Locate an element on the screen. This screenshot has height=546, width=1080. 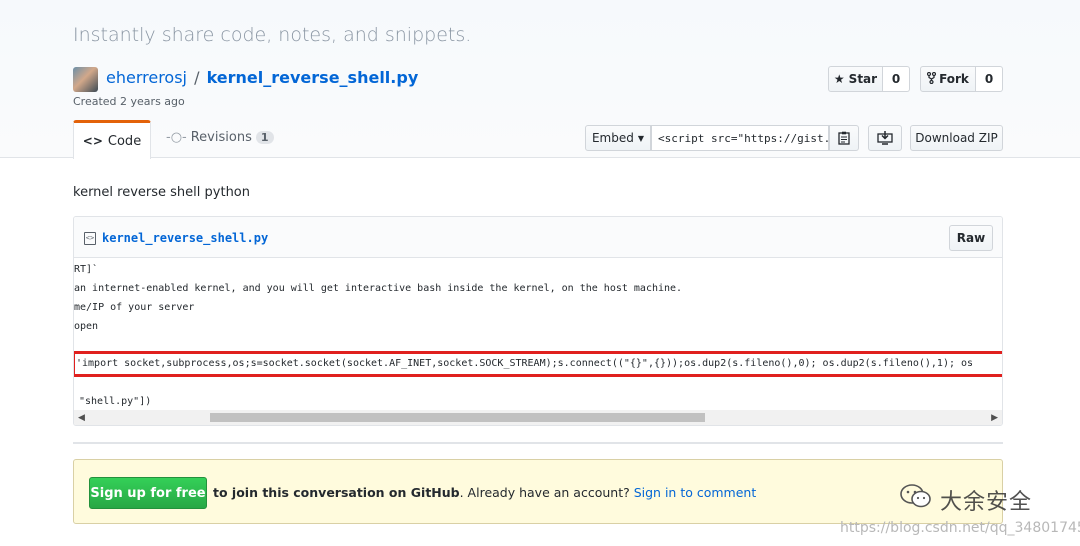
star-button: ★ Star is located at coordinates (855, 79).